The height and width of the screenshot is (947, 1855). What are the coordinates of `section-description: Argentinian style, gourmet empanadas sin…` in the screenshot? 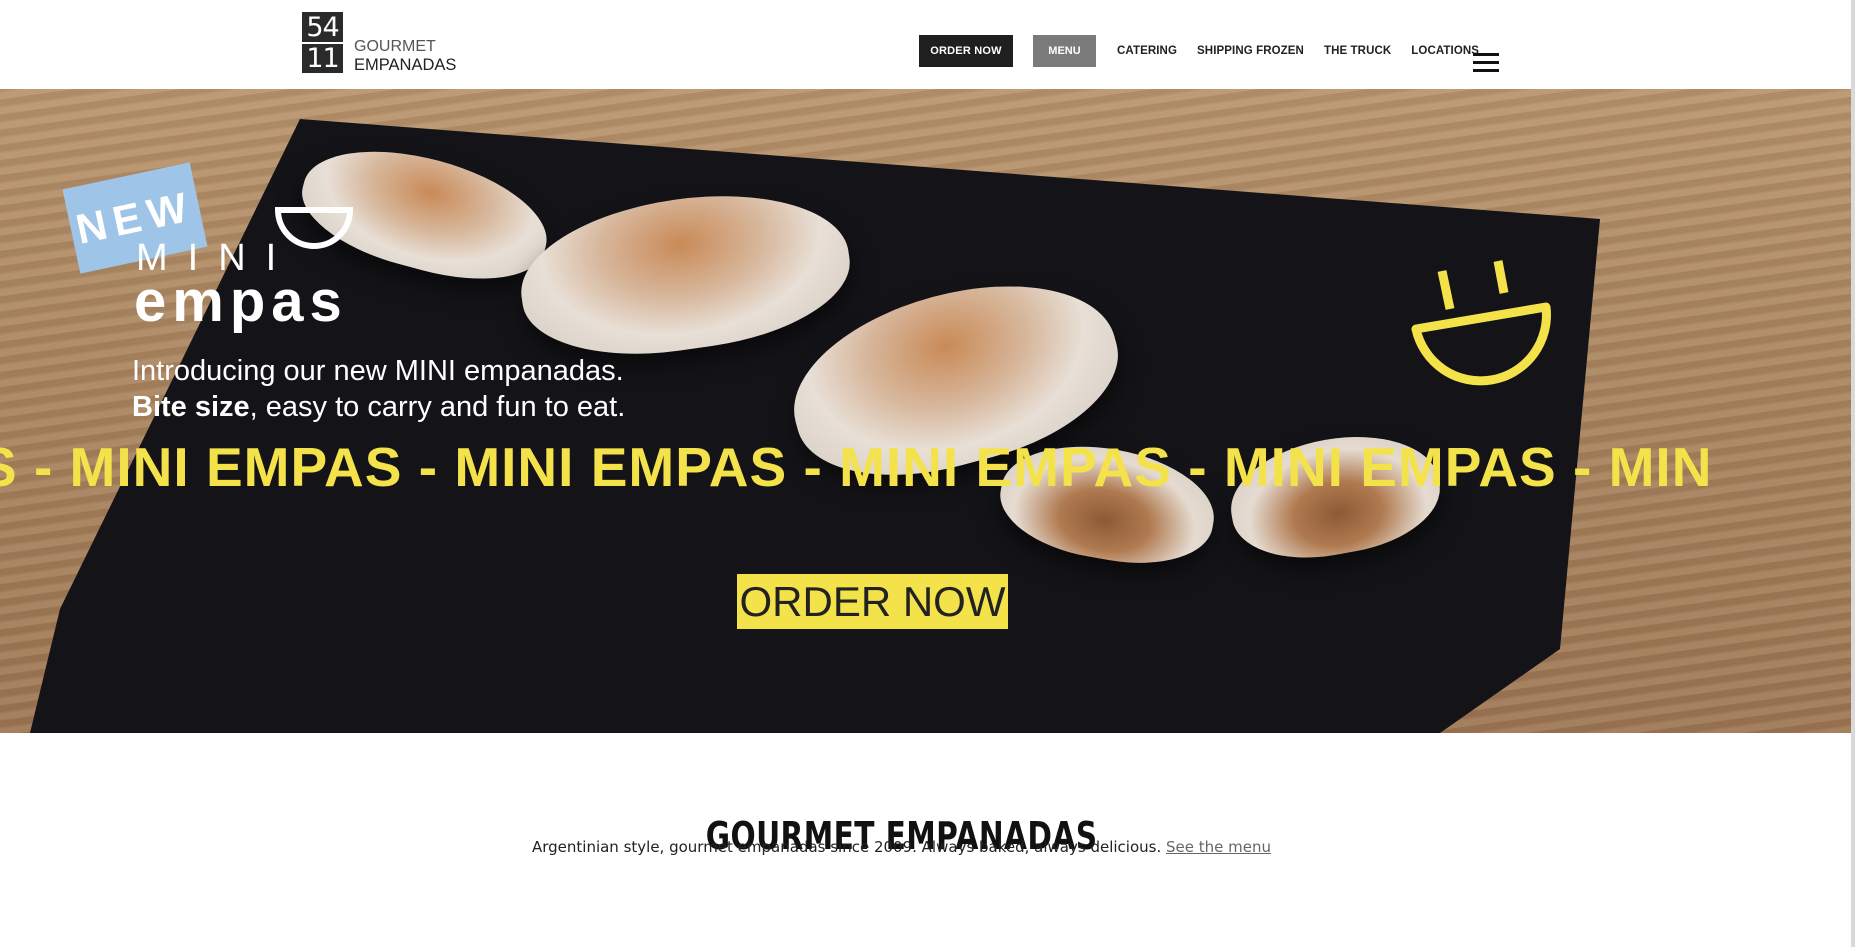 It's located at (846, 847).